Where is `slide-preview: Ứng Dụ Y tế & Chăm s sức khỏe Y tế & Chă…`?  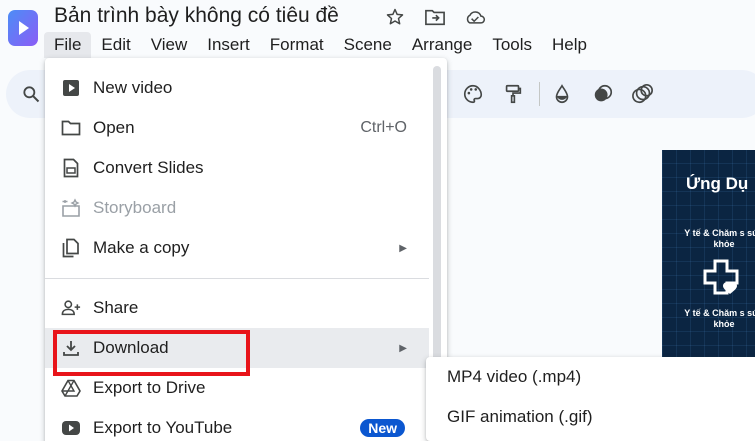 slide-preview: Ứng Dụ Y tế & Chăm s sức khỏe Y tế & Chă… is located at coordinates (708, 255).